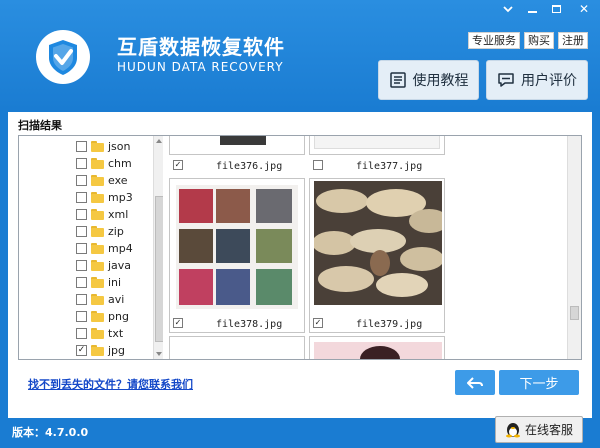 The height and width of the screenshot is (448, 600). I want to click on tree-checkbox-checked: ✓, so click(81, 350).